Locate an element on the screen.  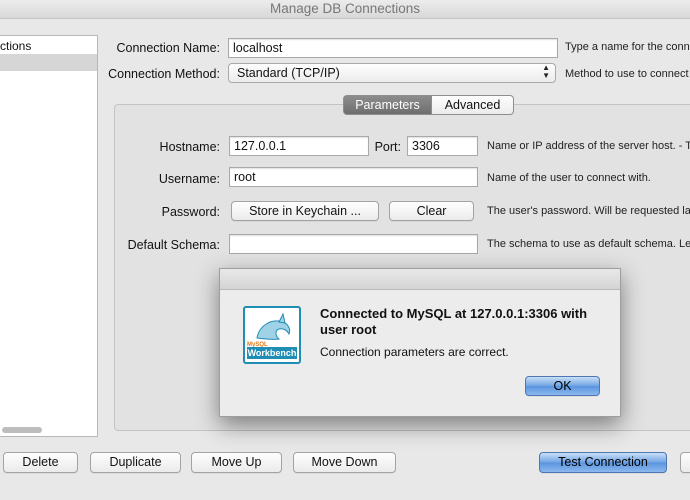
connections-list: ctions is located at coordinates (49, 236).